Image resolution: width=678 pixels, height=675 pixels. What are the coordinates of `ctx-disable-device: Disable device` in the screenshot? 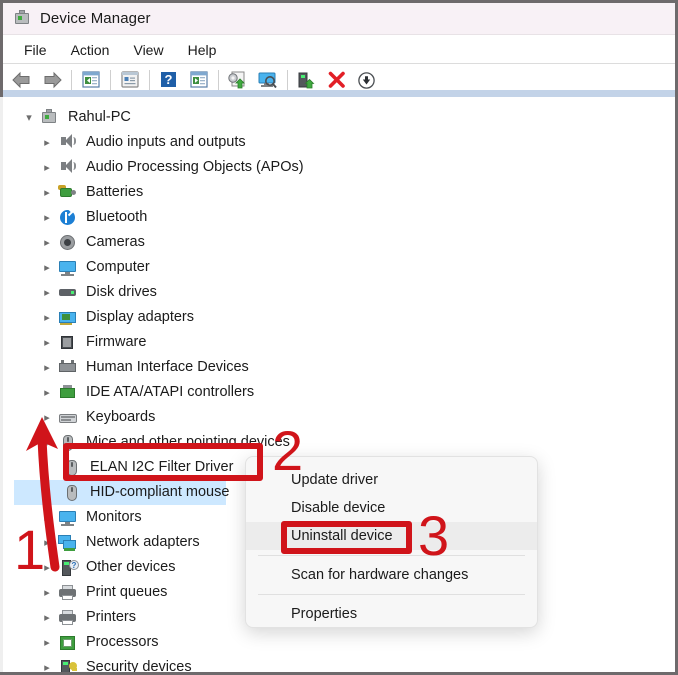 It's located at (391, 508).